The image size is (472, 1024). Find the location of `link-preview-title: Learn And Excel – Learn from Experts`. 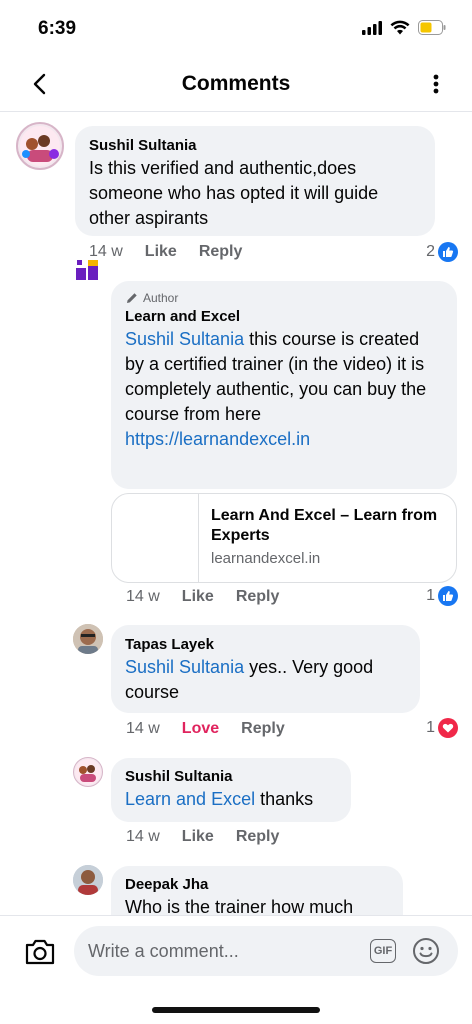

link-preview-title: Learn And Excel – Learn from Experts is located at coordinates (324, 525).